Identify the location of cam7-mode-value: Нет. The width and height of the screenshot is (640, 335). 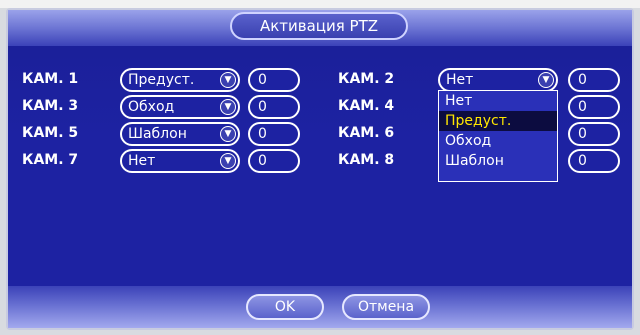
(142, 161).